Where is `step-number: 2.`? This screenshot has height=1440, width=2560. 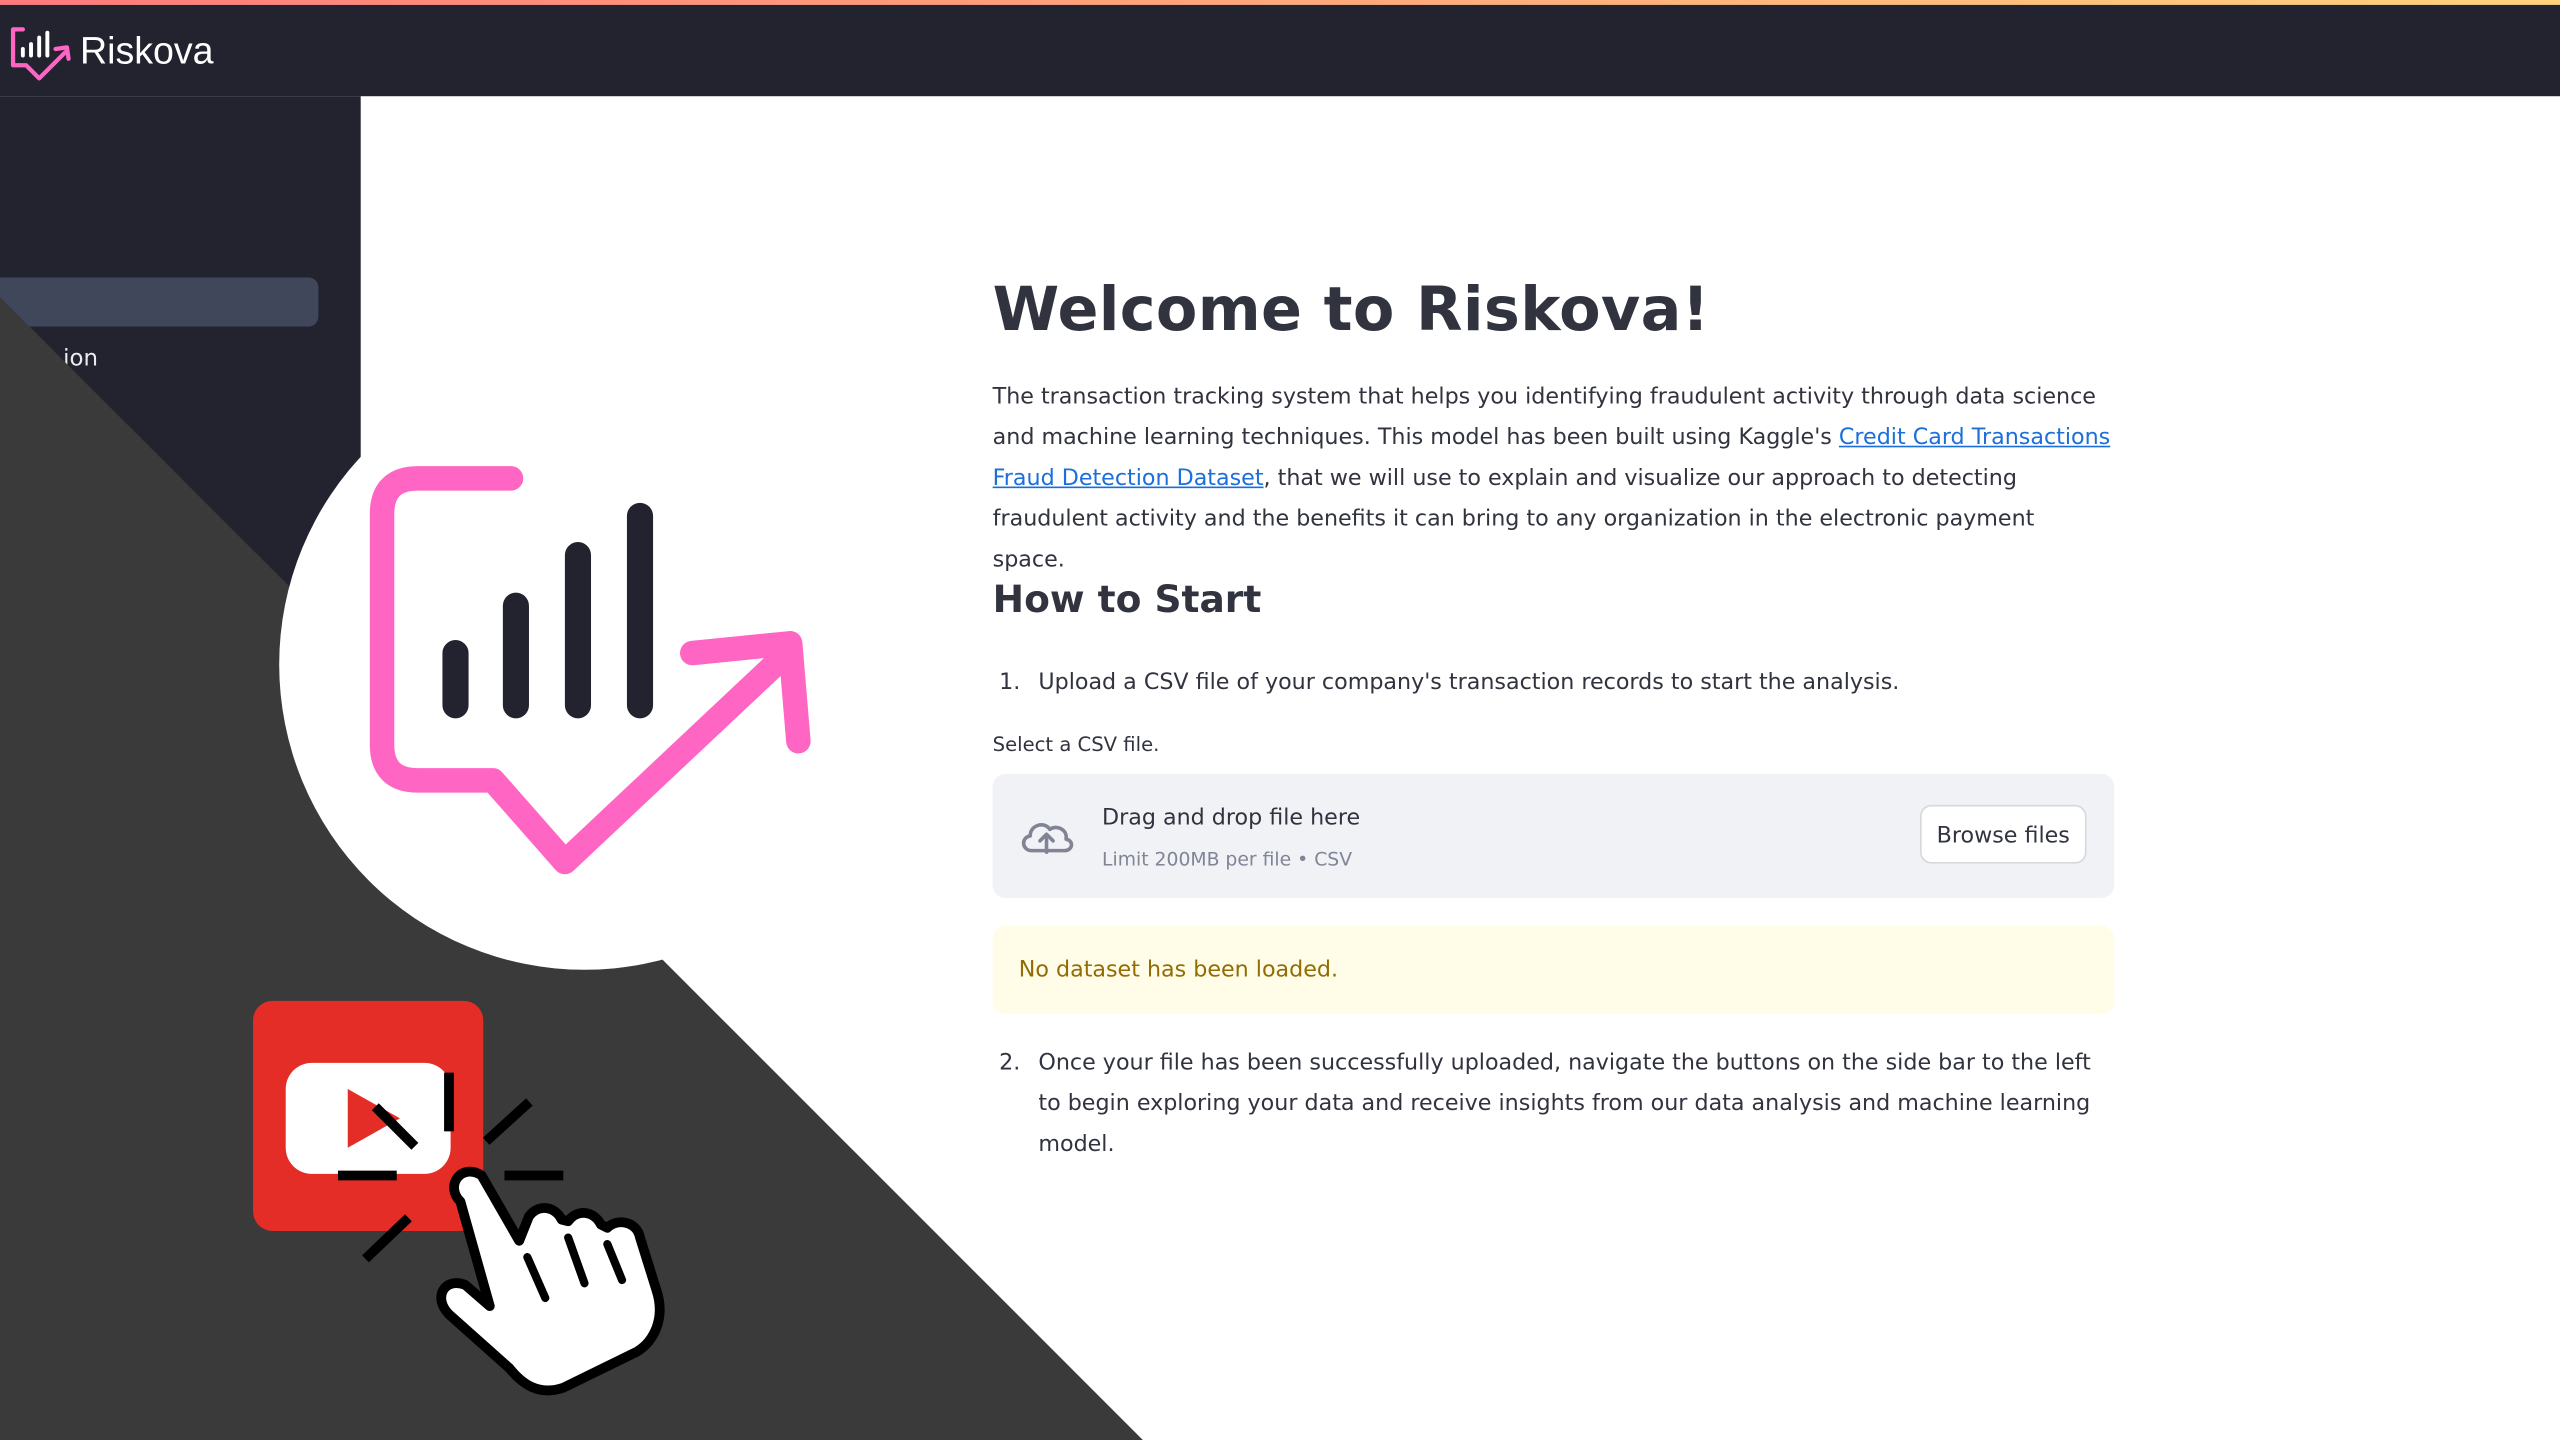 step-number: 2. is located at coordinates (1010, 1062).